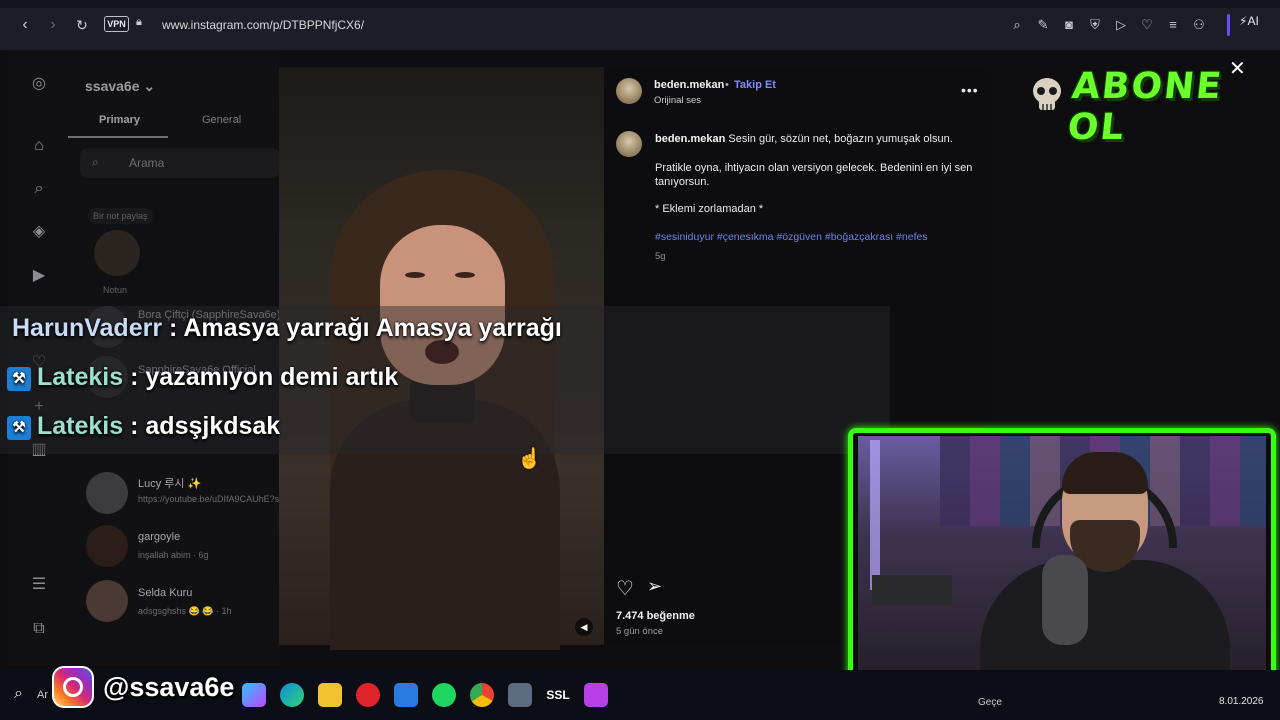 Image resolution: width=1280 pixels, height=720 pixels. I want to click on spotify-icon, so click(444, 695).